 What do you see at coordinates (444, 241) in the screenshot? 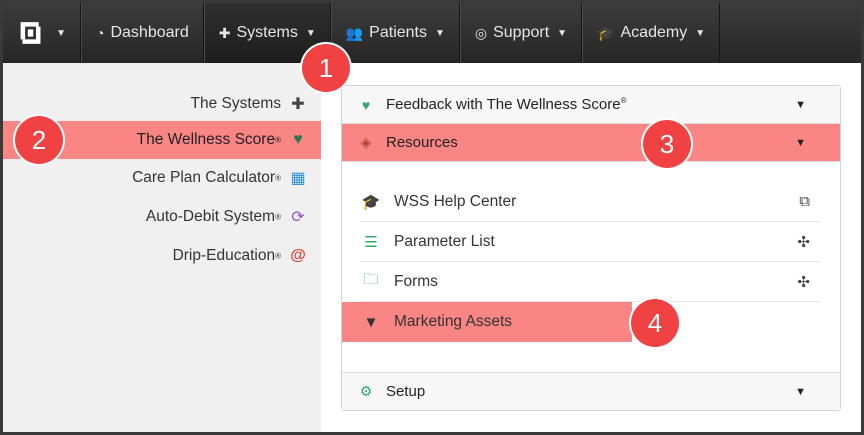
I see `resource-label: Parameter List` at bounding box center [444, 241].